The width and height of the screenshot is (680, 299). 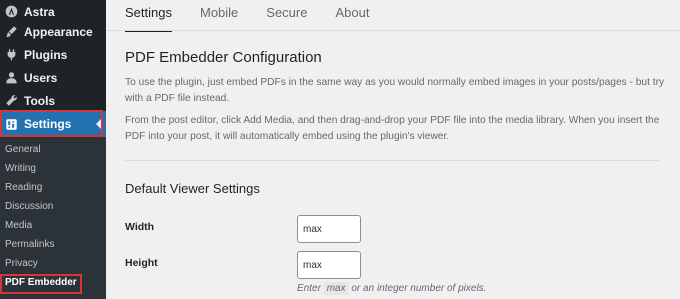 What do you see at coordinates (11, 124) in the screenshot?
I see `settings-icon` at bounding box center [11, 124].